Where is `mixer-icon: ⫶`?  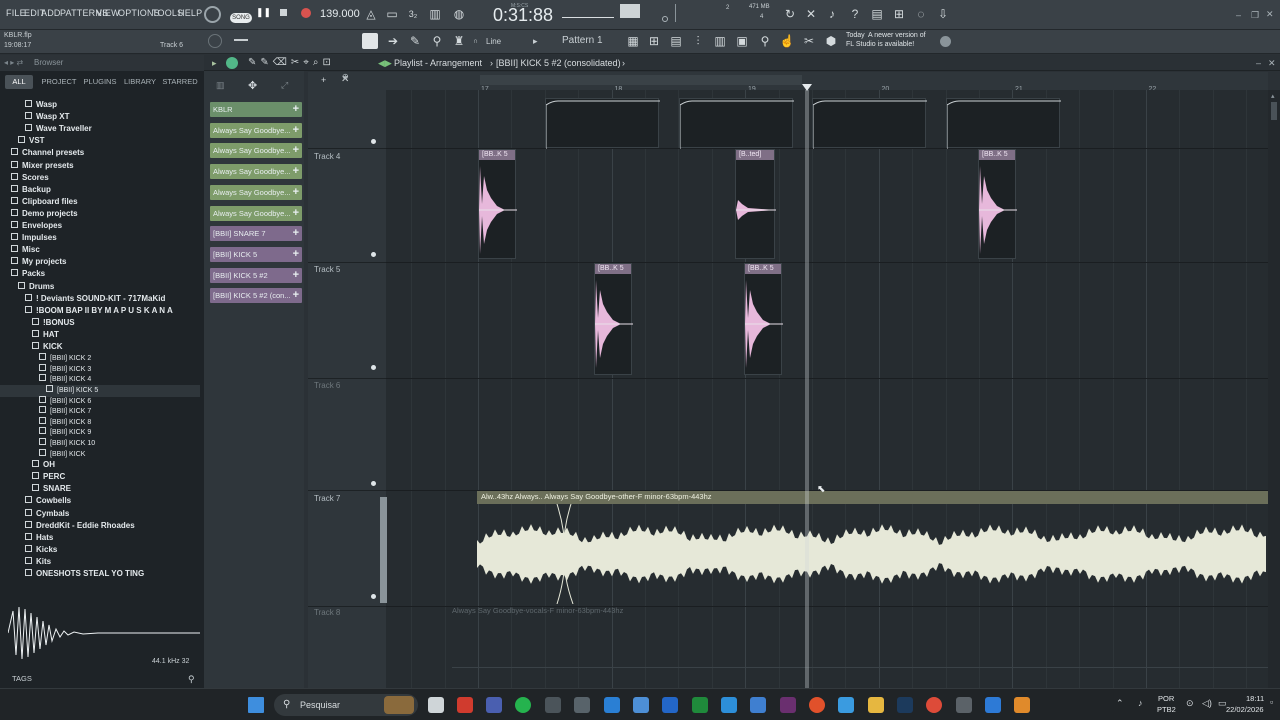 mixer-icon: ⫶ is located at coordinates (698, 41).